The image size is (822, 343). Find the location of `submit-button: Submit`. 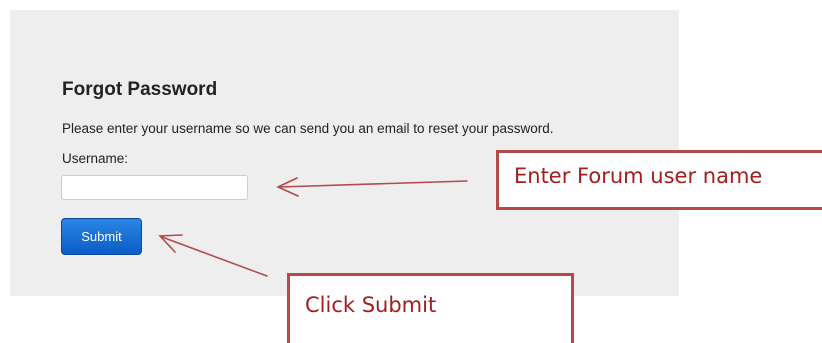

submit-button: Submit is located at coordinates (101, 236).